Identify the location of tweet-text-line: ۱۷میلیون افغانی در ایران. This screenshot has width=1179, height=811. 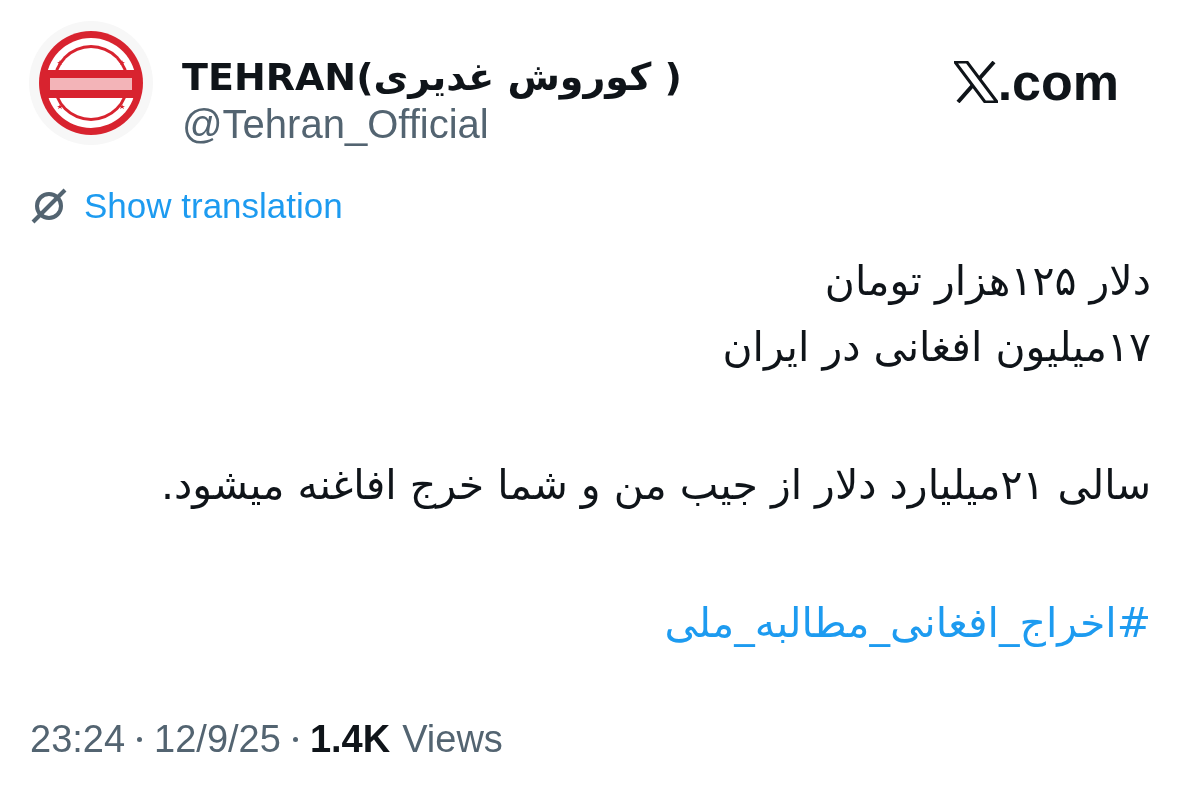
(936, 347).